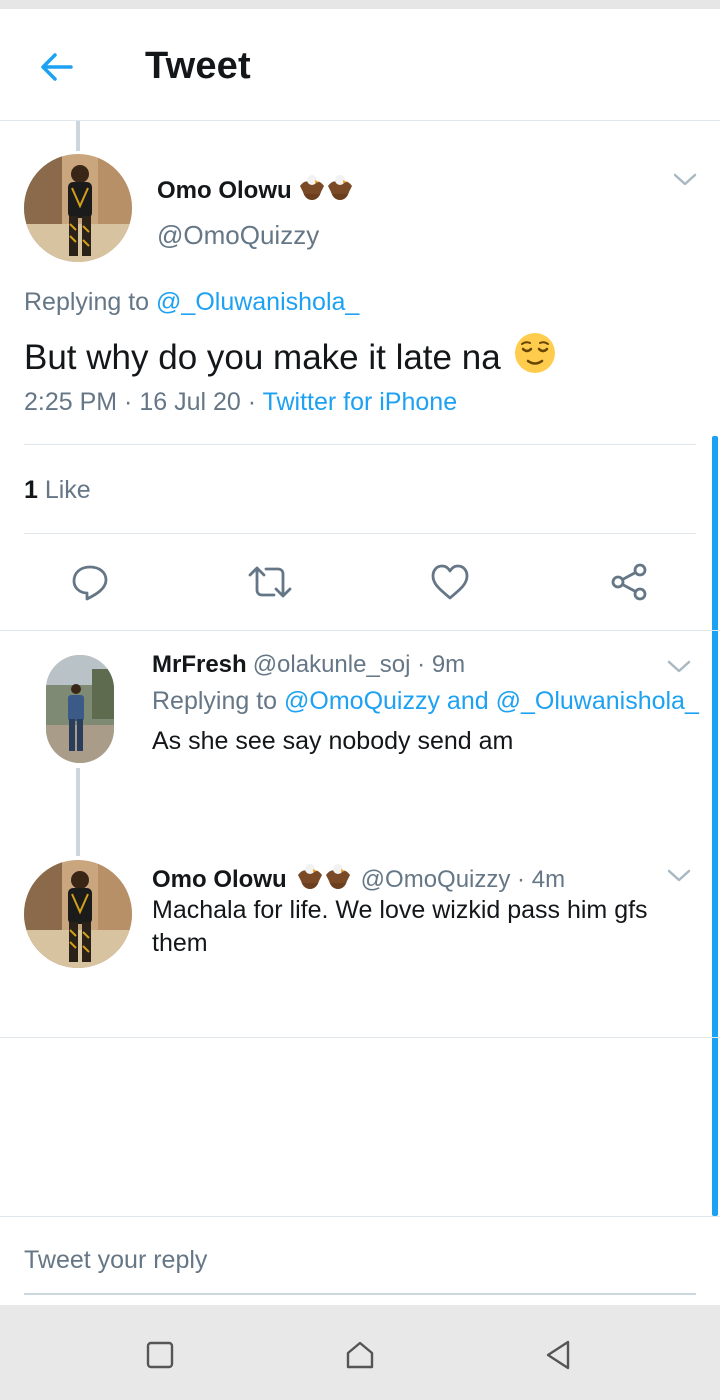 The height and width of the screenshot is (1400, 720). I want to click on home-icon, so click(360, 1355).